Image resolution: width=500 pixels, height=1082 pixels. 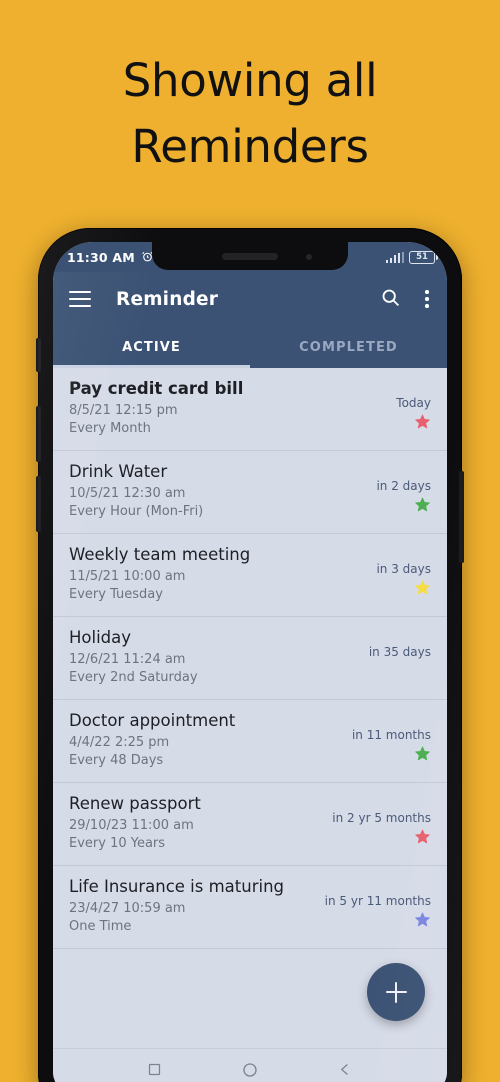 I want to click on hamburger-menu-icon, so click(x=80, y=299).